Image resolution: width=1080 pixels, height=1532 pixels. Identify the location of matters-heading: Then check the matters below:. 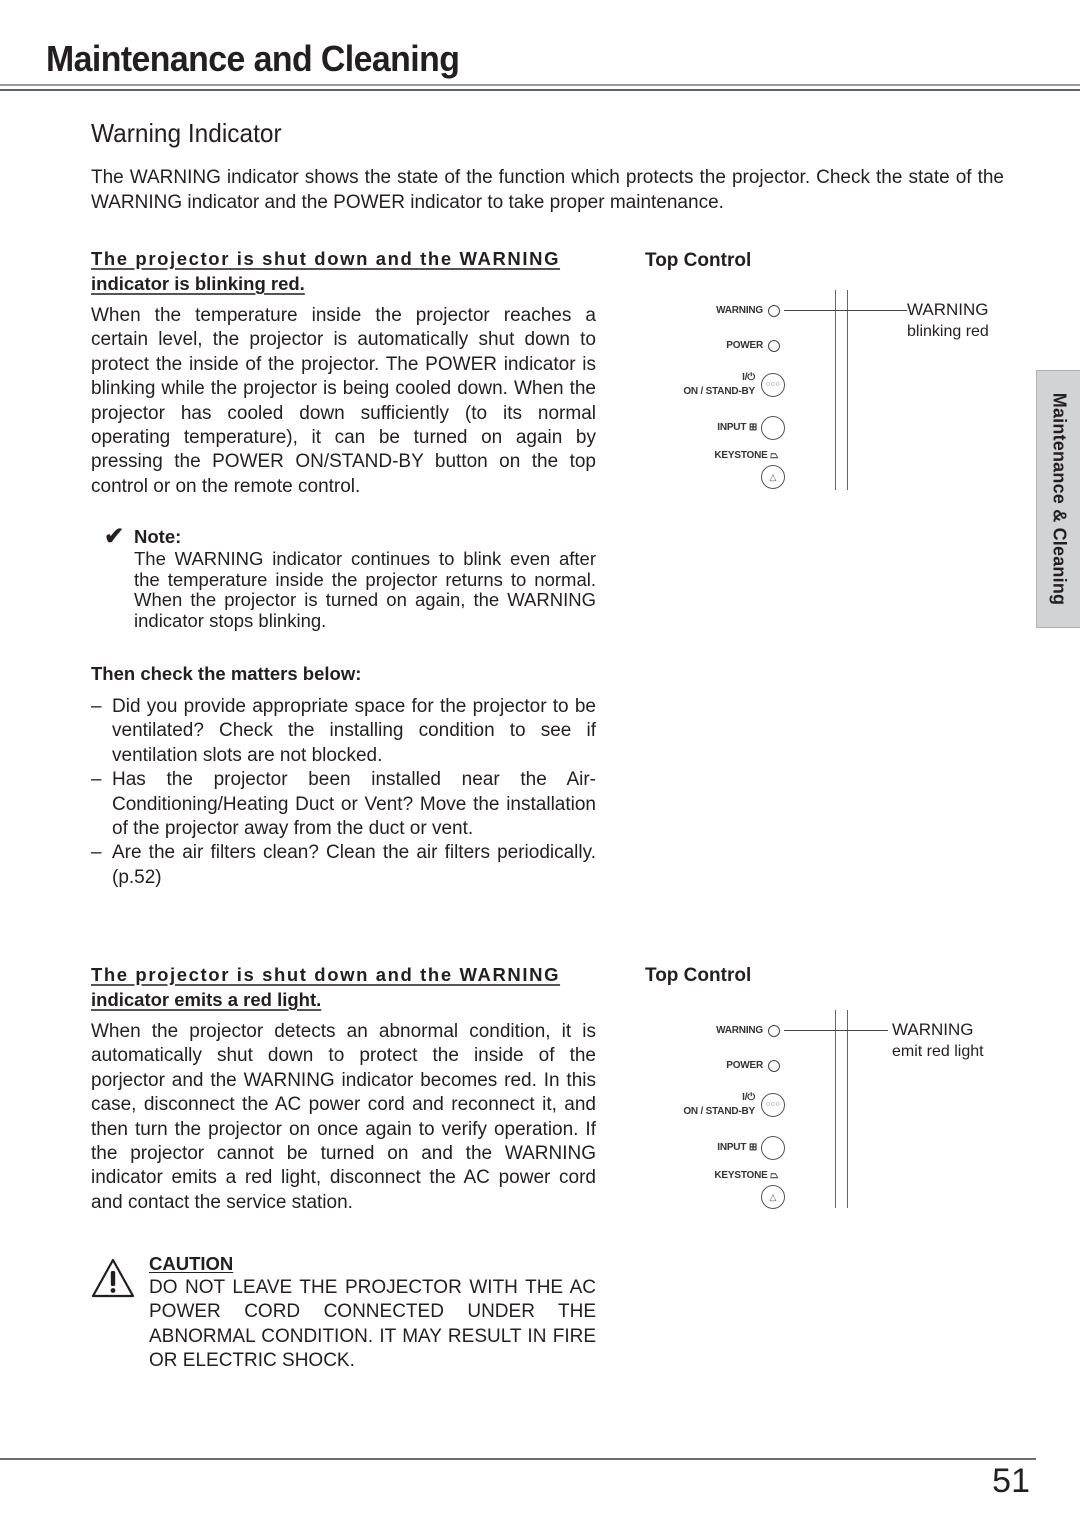
(226, 673).